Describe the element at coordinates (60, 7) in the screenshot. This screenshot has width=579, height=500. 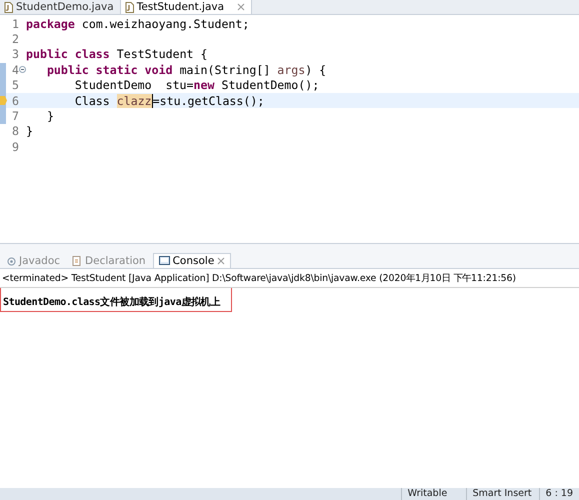
I see `editor-tab: StudentDemo.java` at that location.